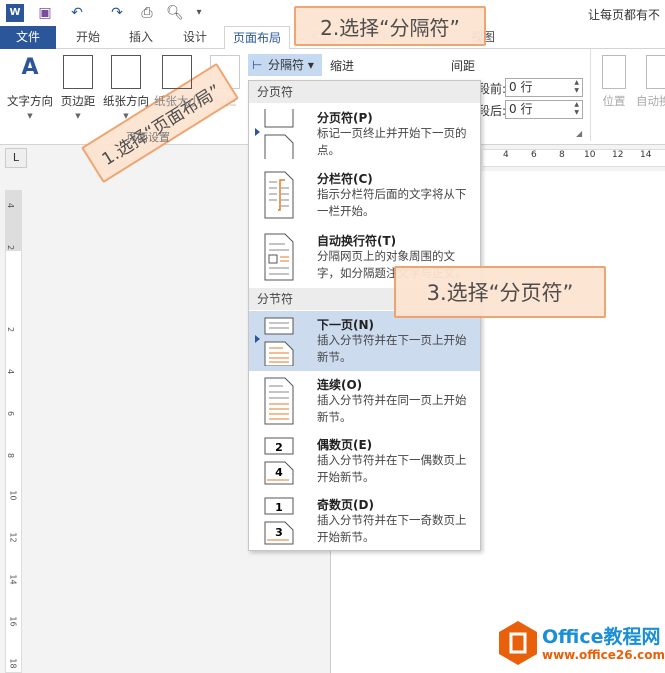  I want to click on label: 自动换行, so click(650, 101).